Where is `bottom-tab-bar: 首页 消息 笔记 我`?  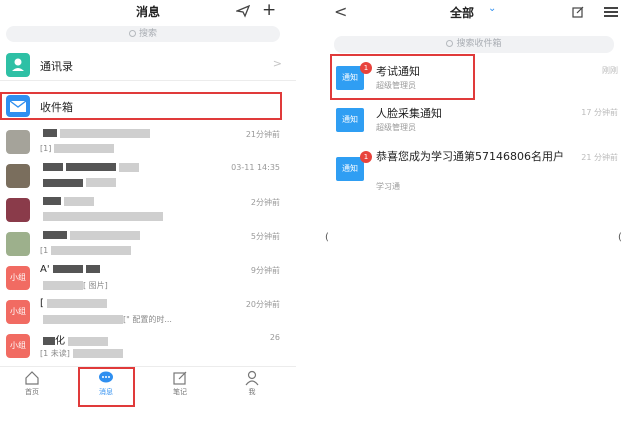
bottom-tab-bar: 首页 消息 笔记 我 is located at coordinates (148, 388).